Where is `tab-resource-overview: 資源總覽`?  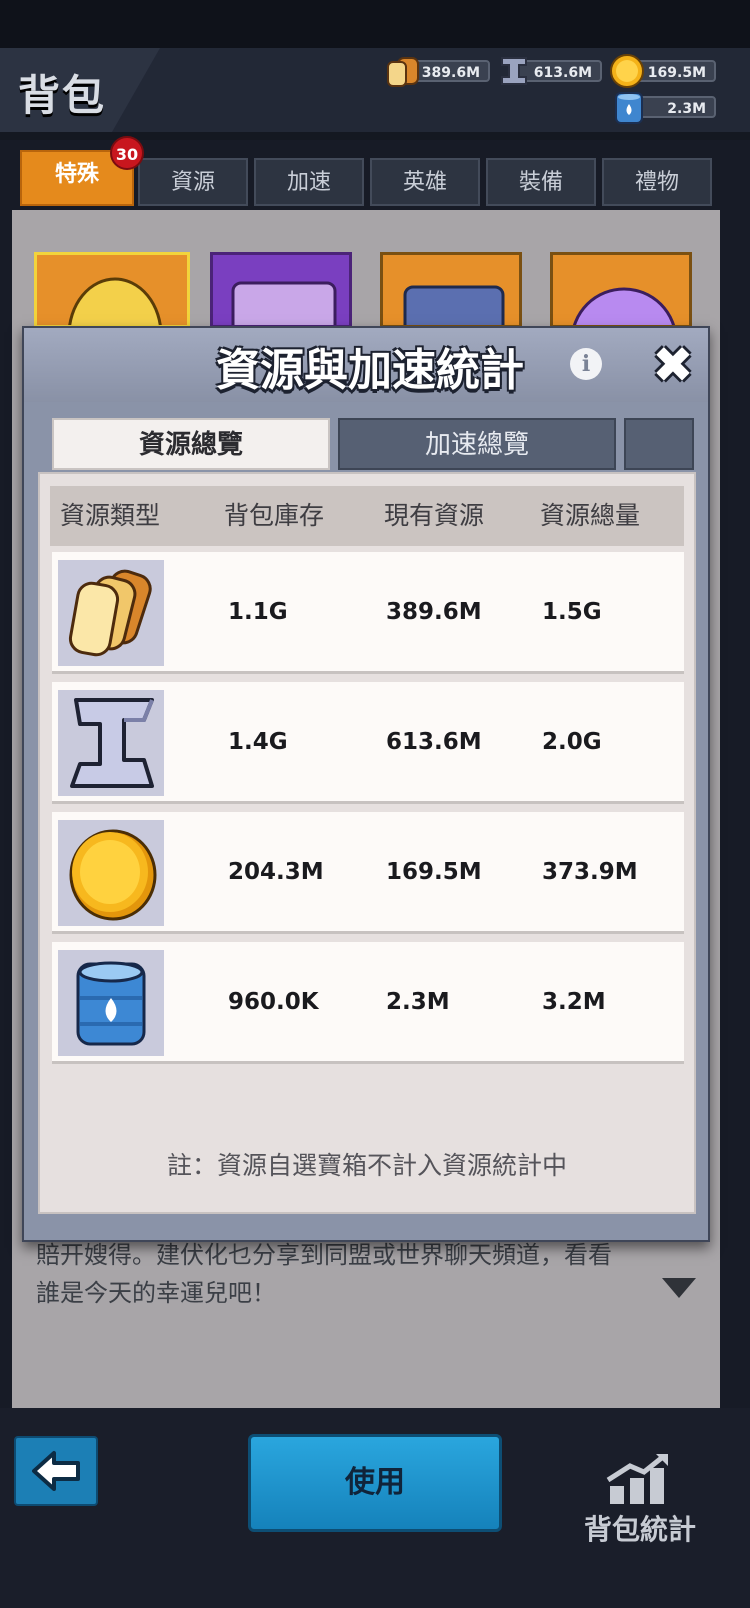
tab-resource-overview: 資源總覽 is located at coordinates (191, 444).